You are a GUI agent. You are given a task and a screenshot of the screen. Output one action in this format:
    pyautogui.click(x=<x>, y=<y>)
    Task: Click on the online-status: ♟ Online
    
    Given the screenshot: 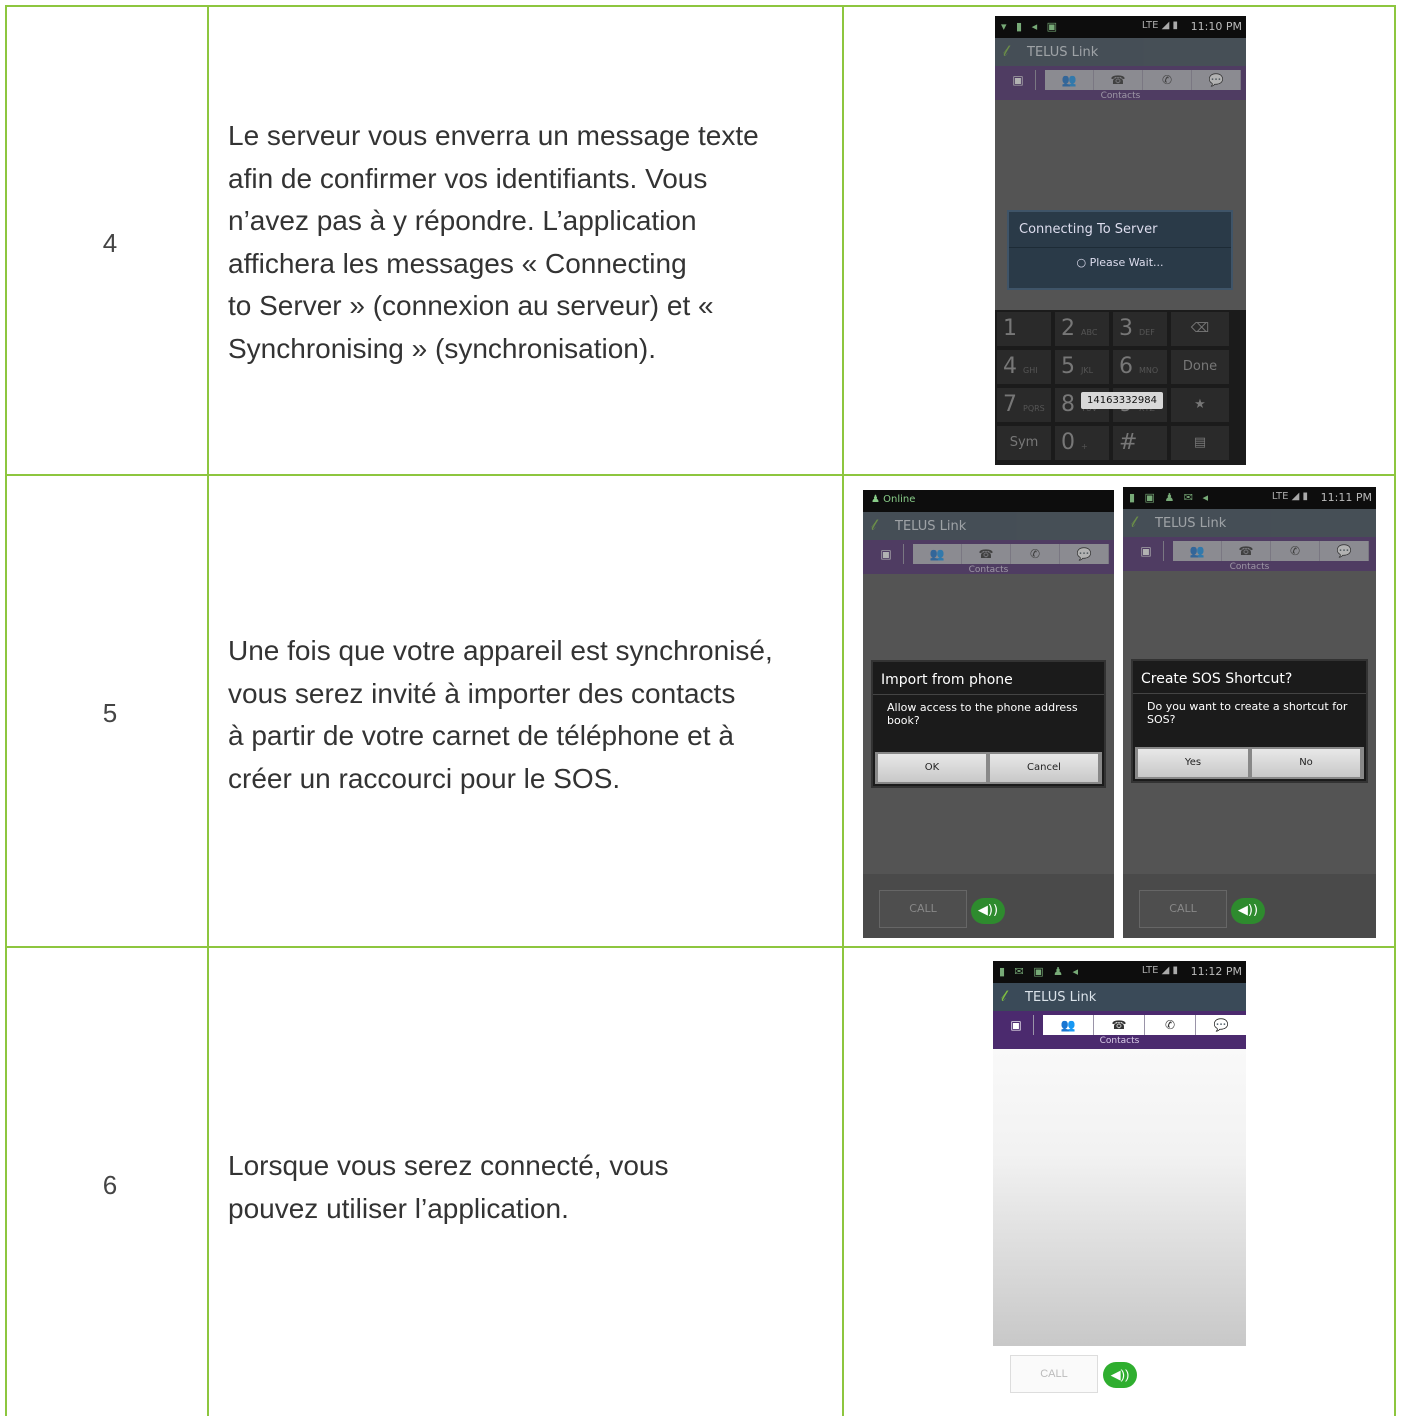 What is the action you would take?
    pyautogui.click(x=893, y=499)
    